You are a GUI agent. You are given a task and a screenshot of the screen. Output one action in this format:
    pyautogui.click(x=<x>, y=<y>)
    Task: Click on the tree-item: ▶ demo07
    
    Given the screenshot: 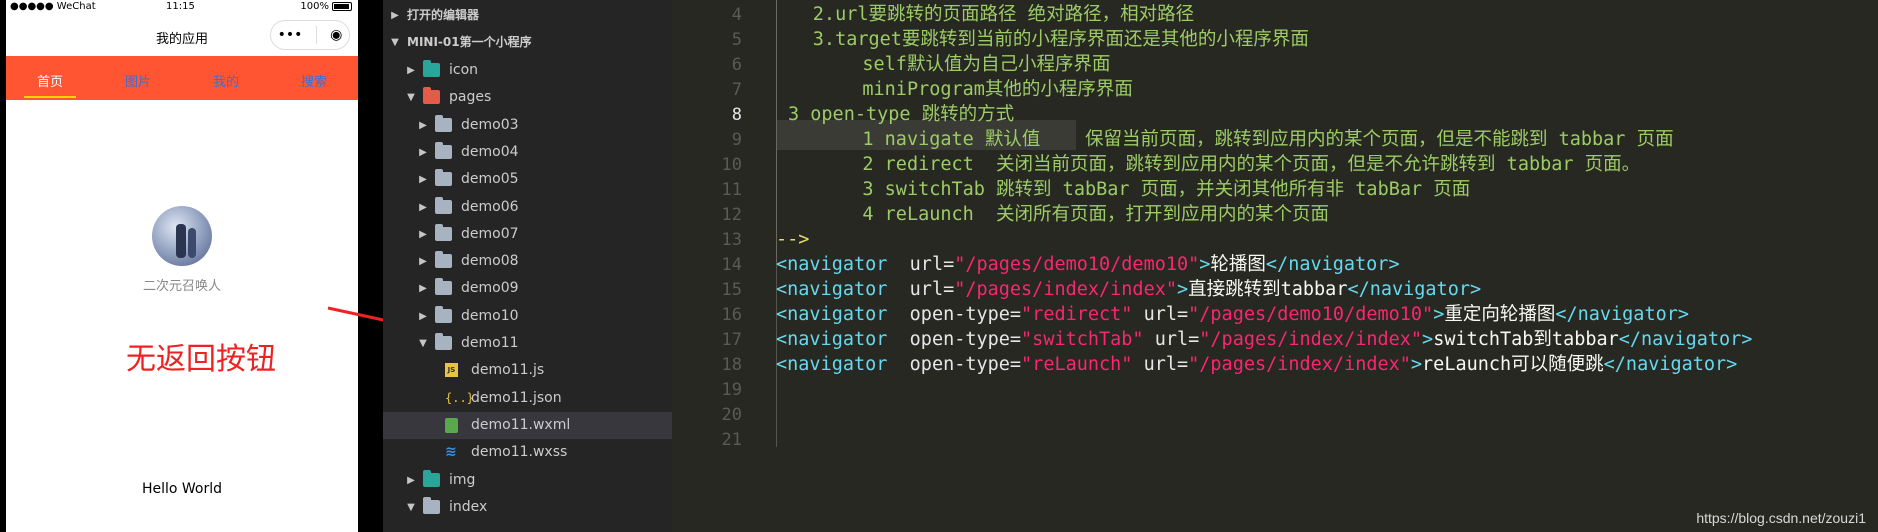 What is the action you would take?
    pyautogui.click(x=527, y=234)
    